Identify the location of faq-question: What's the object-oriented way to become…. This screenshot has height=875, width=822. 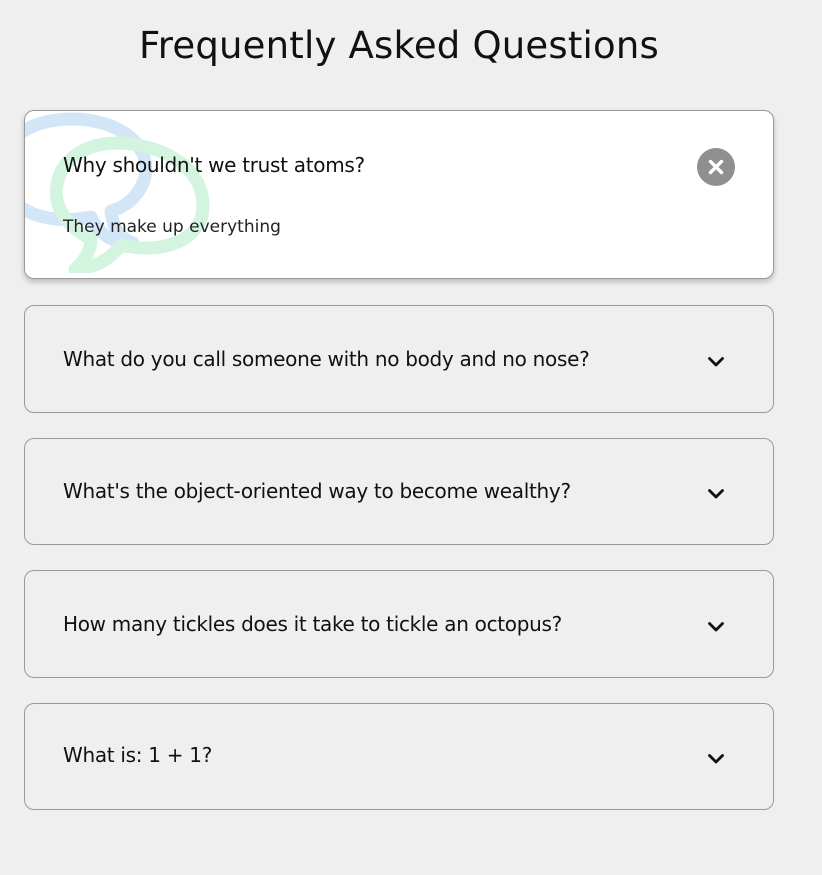
(317, 491).